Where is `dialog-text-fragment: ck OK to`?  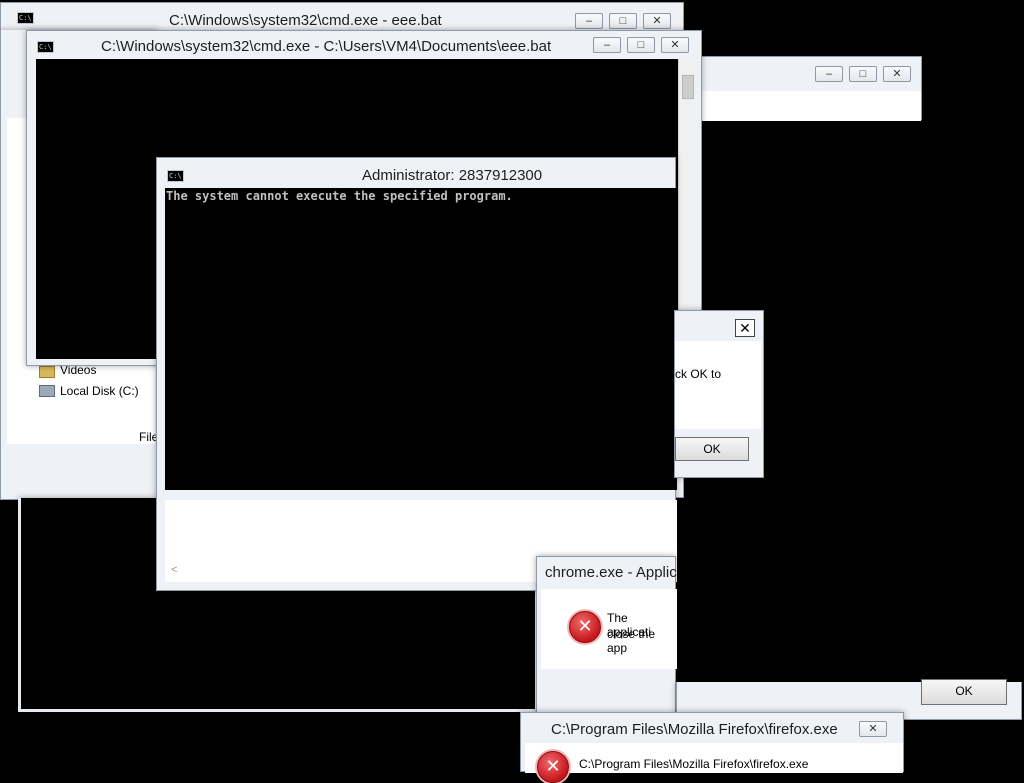
dialog-text-fragment: ck OK to is located at coordinates (698, 374).